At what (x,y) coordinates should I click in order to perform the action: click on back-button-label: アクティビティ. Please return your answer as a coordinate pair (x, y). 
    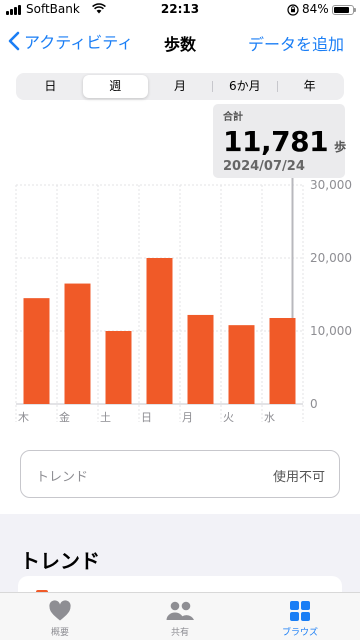
    Looking at the image, I should click on (79, 42).